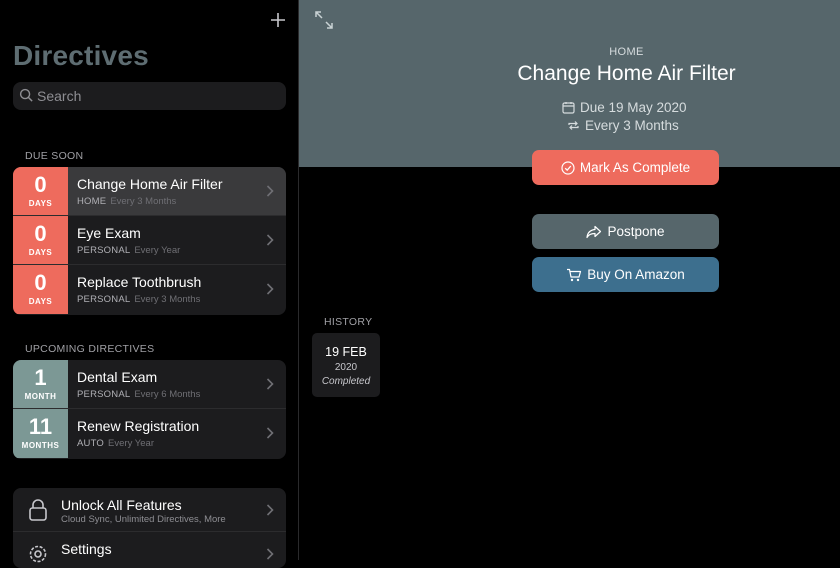 This screenshot has width=840, height=568. I want to click on due-soon-section-label: DUE SOON, so click(54, 156).